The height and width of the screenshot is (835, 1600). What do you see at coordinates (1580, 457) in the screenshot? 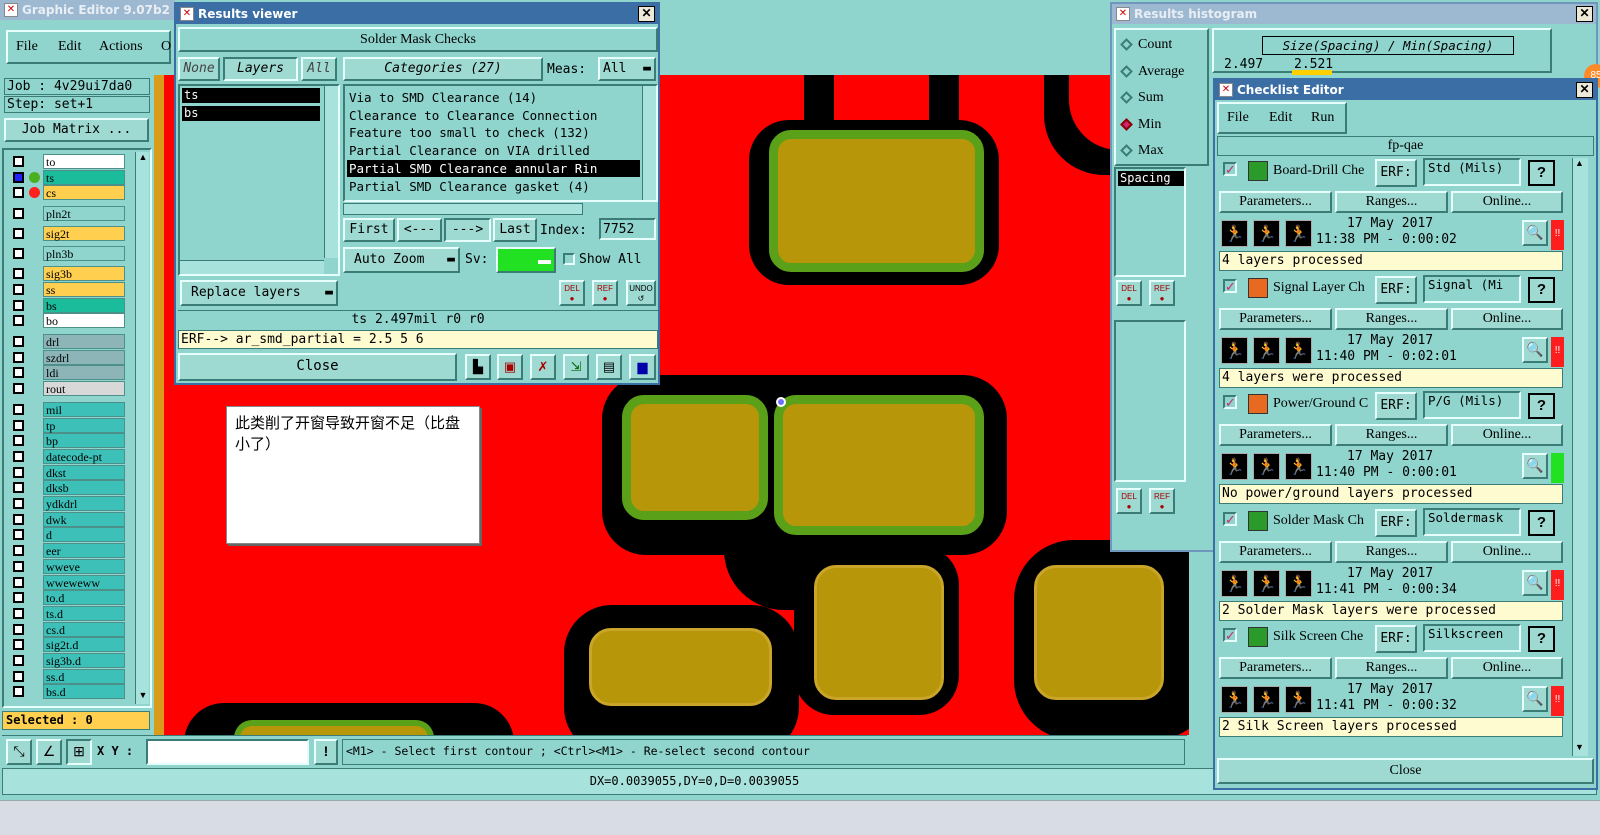
I see `checklist-scrollbar: ▲ ▼` at bounding box center [1580, 457].